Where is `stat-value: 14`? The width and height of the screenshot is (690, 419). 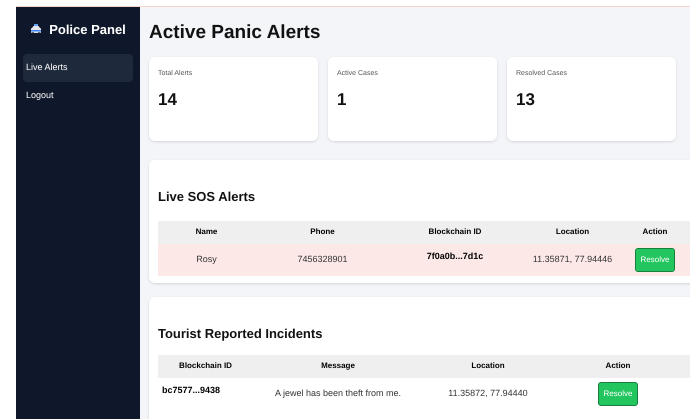 stat-value: 14 is located at coordinates (168, 99).